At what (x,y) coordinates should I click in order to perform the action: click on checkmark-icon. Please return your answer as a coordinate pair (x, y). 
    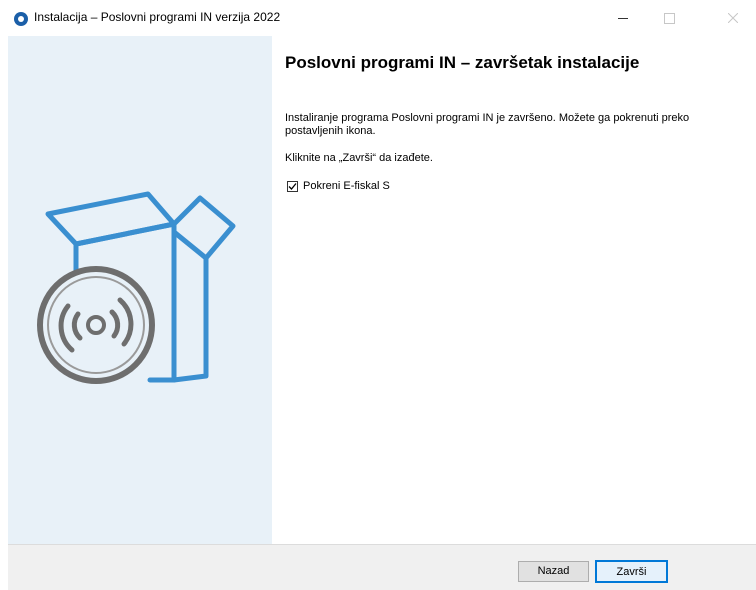
    Looking at the image, I should click on (292, 186).